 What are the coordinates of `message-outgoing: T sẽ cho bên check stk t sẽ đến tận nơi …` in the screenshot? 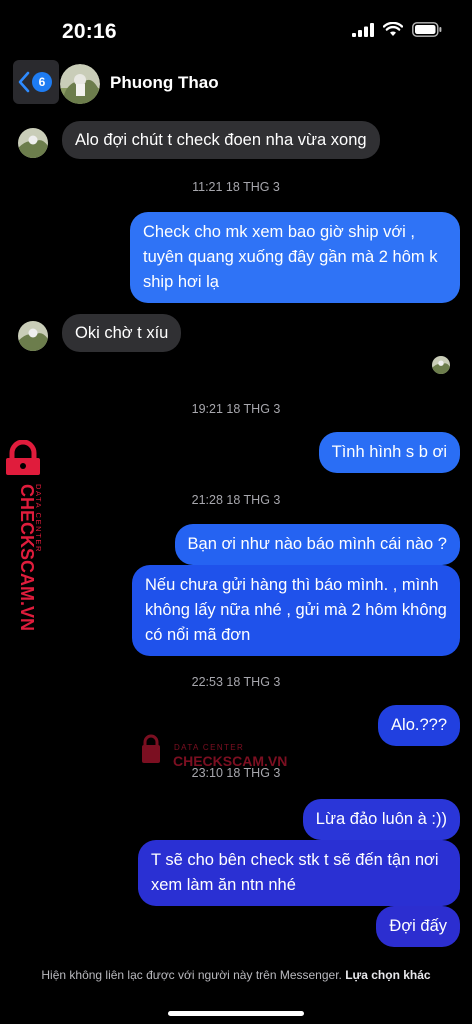 It's located at (299, 873).